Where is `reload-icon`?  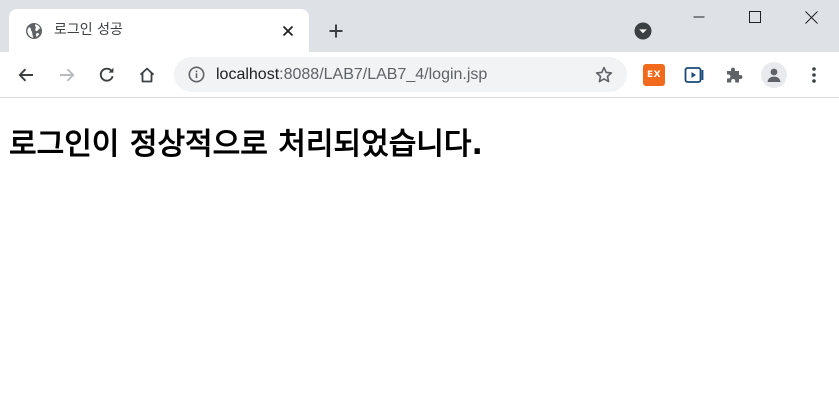
reload-icon is located at coordinates (107, 75).